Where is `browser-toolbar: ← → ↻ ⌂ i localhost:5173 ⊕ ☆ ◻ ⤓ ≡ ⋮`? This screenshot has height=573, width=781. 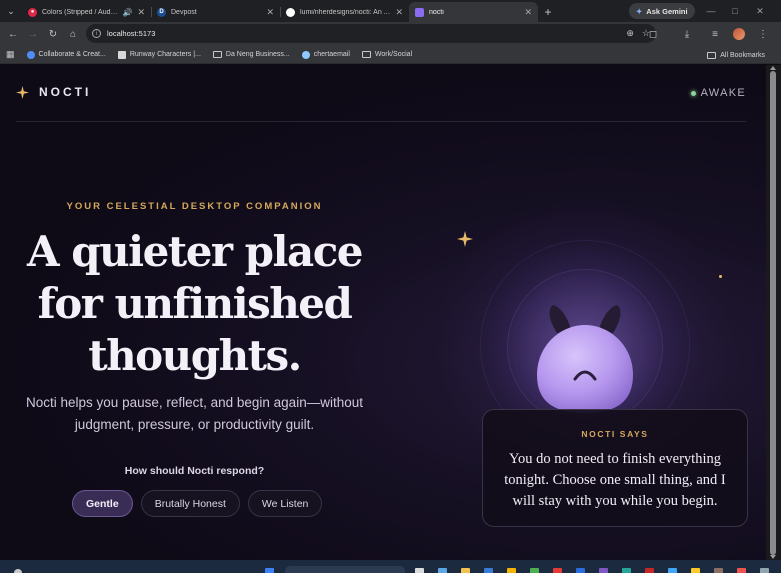
browser-toolbar: ← → ↻ ⌂ i localhost:5173 ⊕ ☆ ◻ ⤓ ≡ ⋮ is located at coordinates (390, 34).